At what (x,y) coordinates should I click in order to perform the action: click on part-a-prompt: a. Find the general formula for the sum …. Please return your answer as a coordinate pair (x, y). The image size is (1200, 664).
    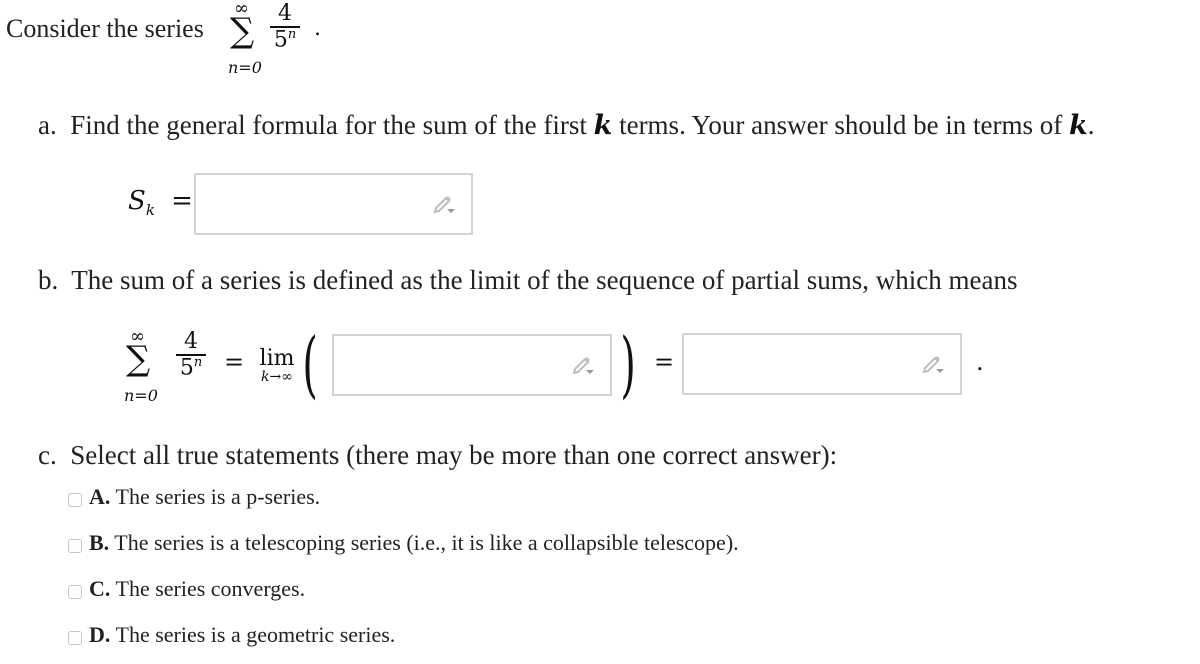
    Looking at the image, I should click on (566, 125).